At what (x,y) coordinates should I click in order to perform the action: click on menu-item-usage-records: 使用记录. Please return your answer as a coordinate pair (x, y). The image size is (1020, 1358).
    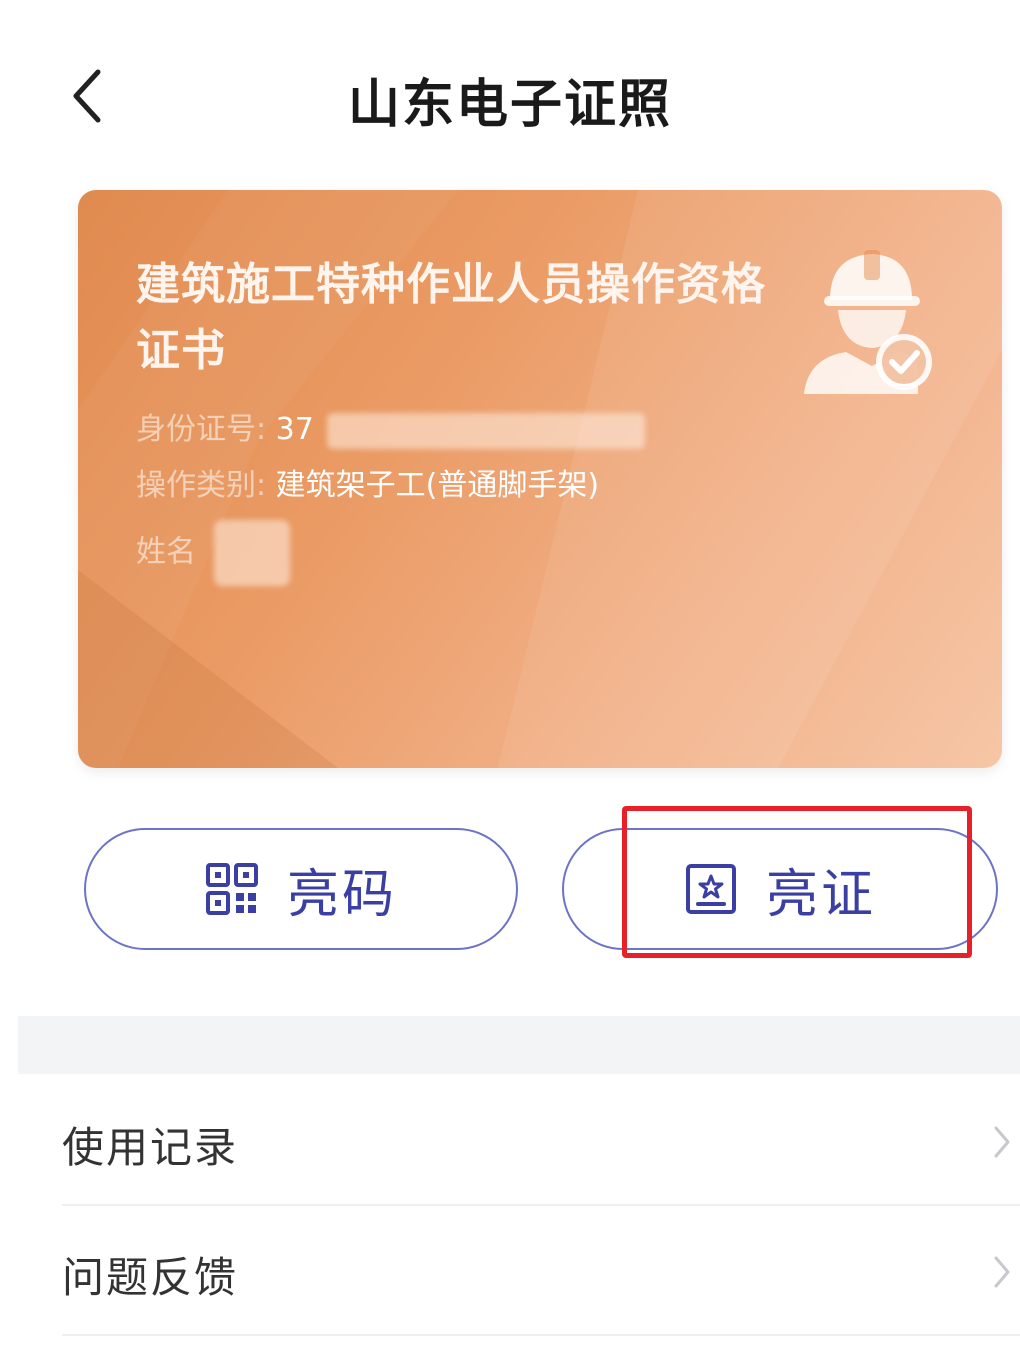
    Looking at the image, I should click on (541, 1141).